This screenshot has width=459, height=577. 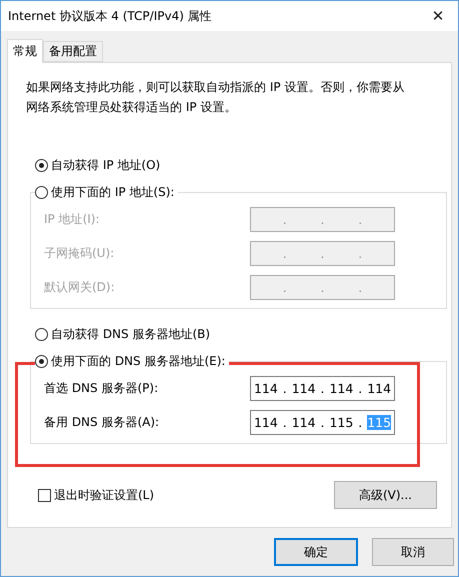 I want to click on radio-label: 使用下面的 DNS 服务器地址(E):, so click(x=138, y=361).